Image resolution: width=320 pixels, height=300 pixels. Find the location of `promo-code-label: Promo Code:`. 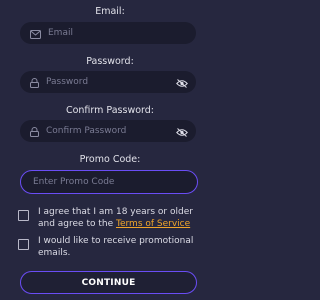

promo-code-label: Promo Code: is located at coordinates (110, 159).